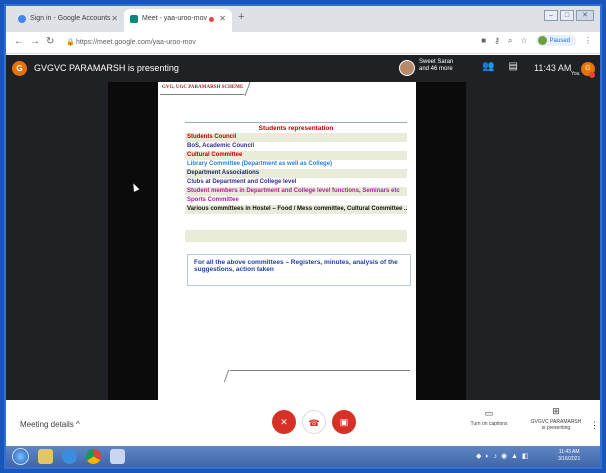 This screenshot has width=606, height=473. What do you see at coordinates (274, 42) in the screenshot?
I see `url-bar: 🔒 https://meet.google.com/yaa-uroo-mov` at bounding box center [274, 42].